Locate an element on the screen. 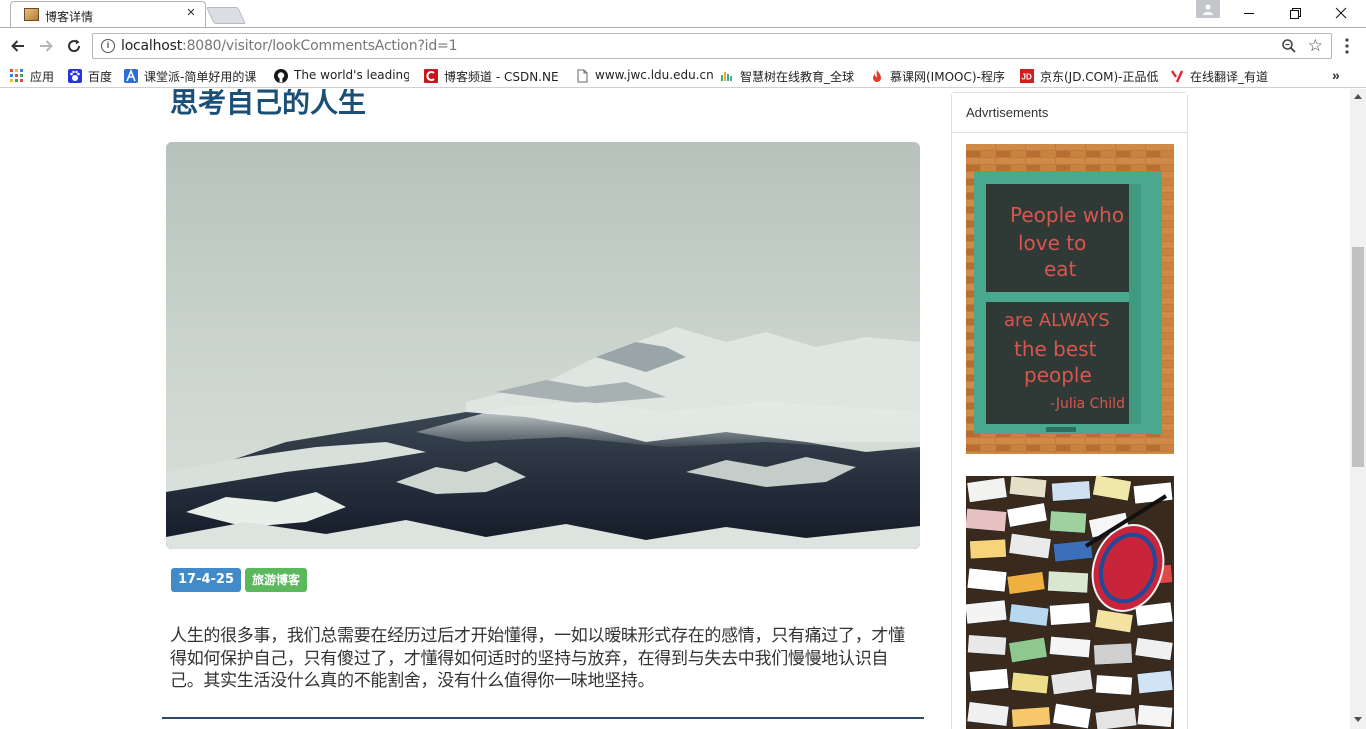  bookmark-youdao: 在线翻译_有道 is located at coordinates (1225, 76).